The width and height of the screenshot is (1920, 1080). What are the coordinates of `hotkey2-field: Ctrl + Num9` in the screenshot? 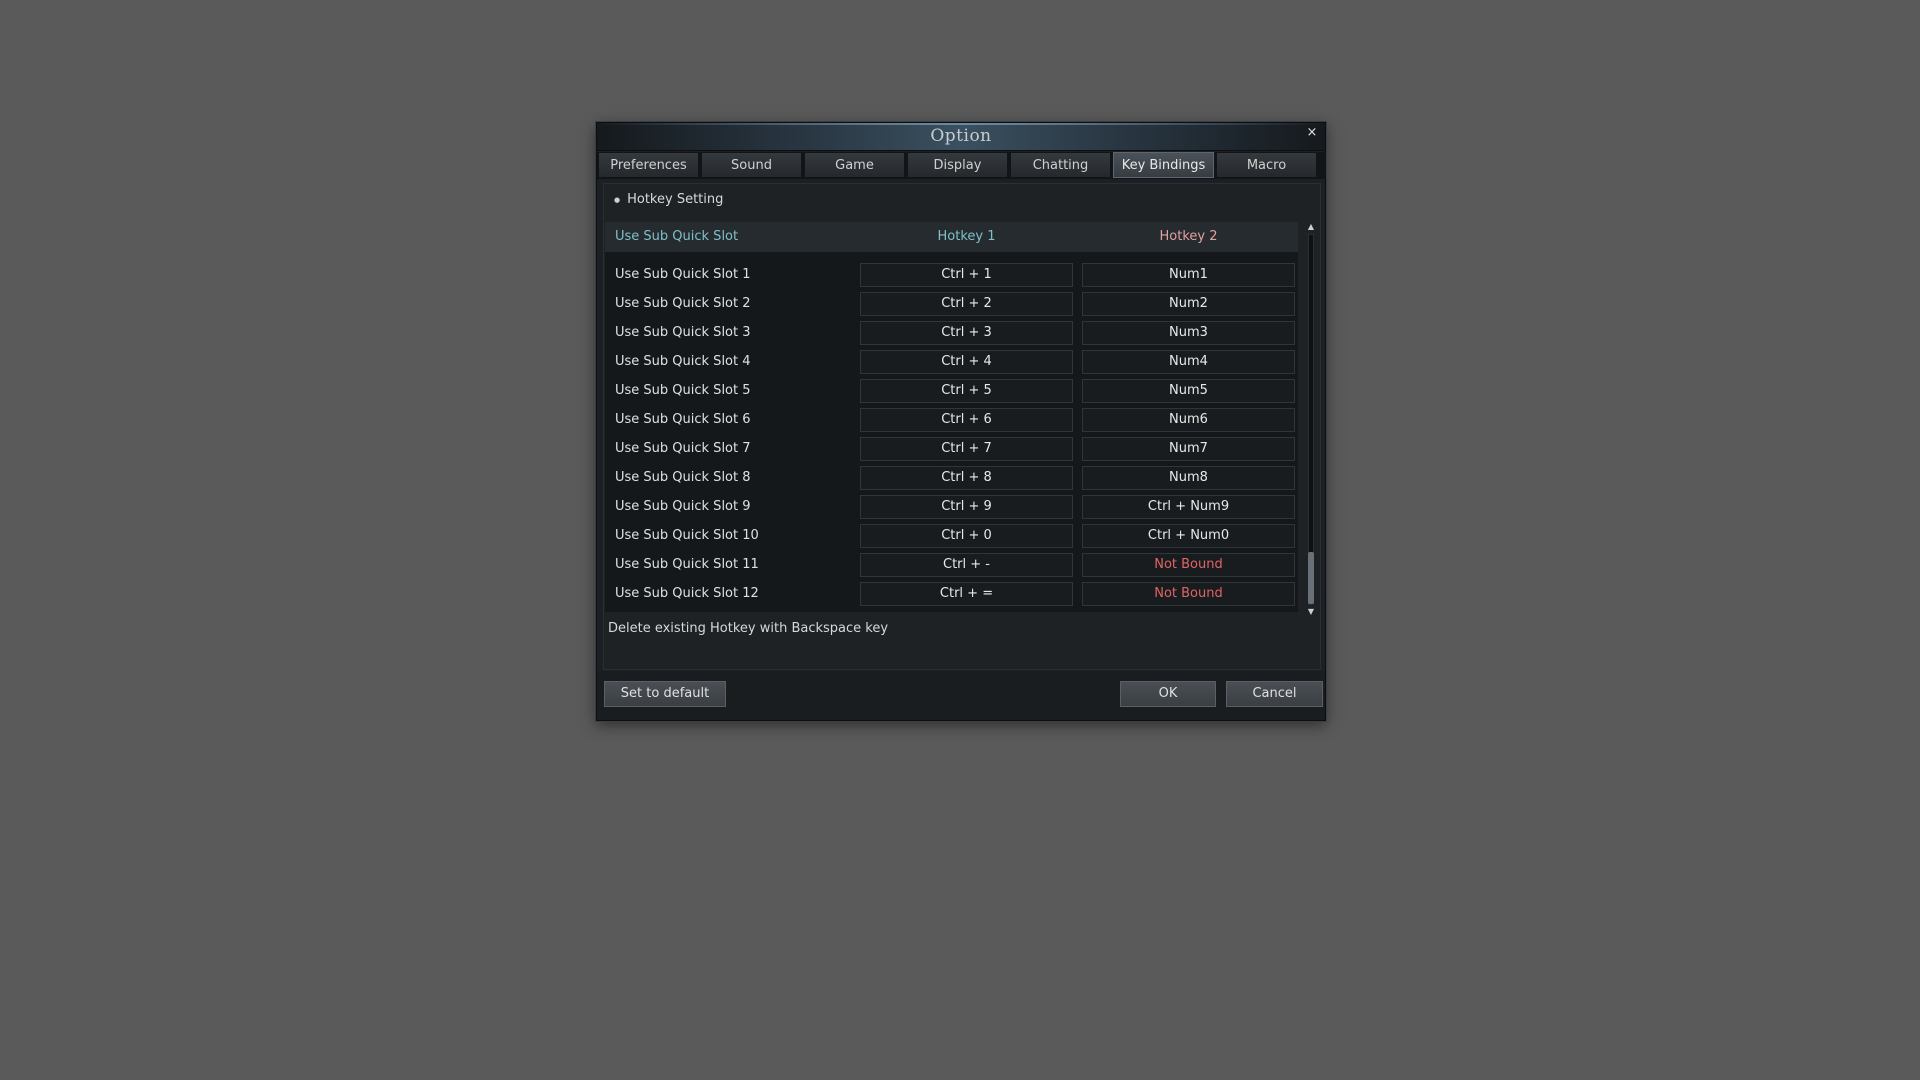 It's located at (1188, 507).